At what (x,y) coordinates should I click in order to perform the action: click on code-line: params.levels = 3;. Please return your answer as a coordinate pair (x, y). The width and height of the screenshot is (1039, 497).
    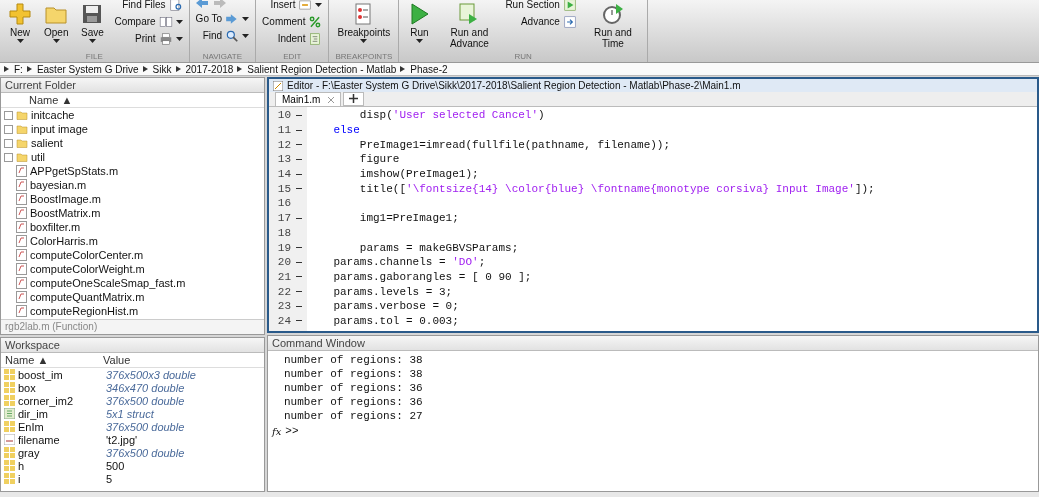
    Looking at the image, I should click on (392, 291).